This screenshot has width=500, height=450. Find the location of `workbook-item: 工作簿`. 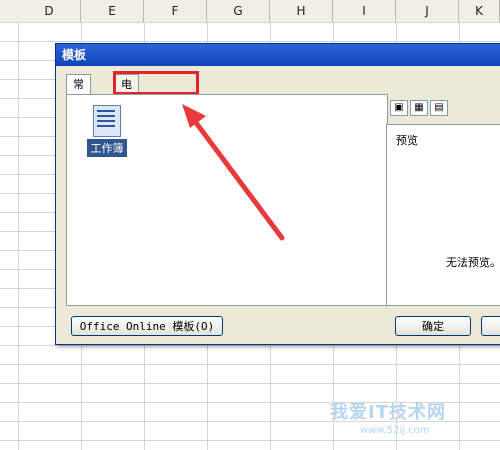

workbook-item: 工作簿 is located at coordinates (107, 131).